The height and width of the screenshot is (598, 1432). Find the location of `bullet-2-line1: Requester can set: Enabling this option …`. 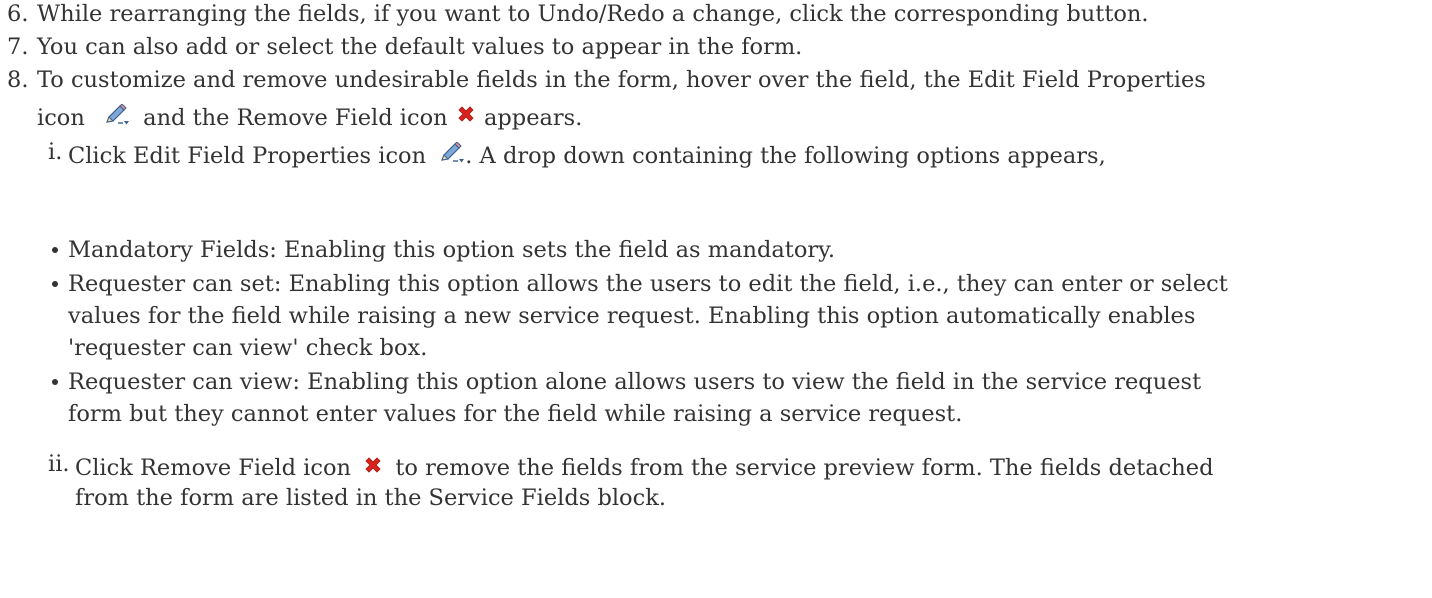

bullet-2-line1: Requester can set: Enabling this option … is located at coordinates (648, 284).